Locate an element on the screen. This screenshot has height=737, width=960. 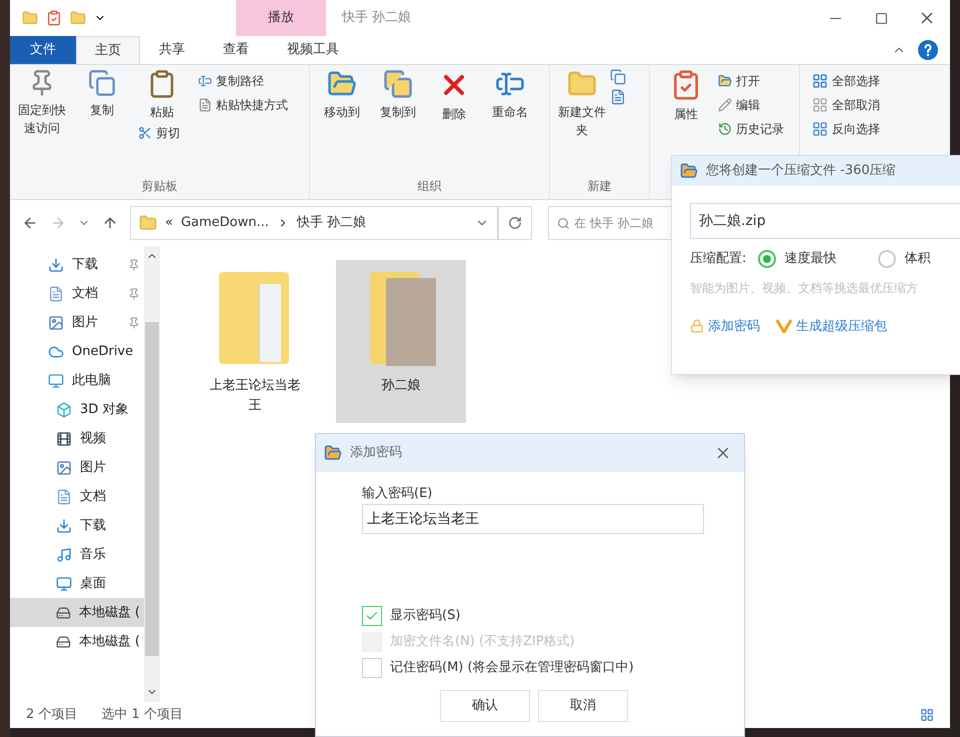
ribbon-tab: 主页 is located at coordinates (108, 50).